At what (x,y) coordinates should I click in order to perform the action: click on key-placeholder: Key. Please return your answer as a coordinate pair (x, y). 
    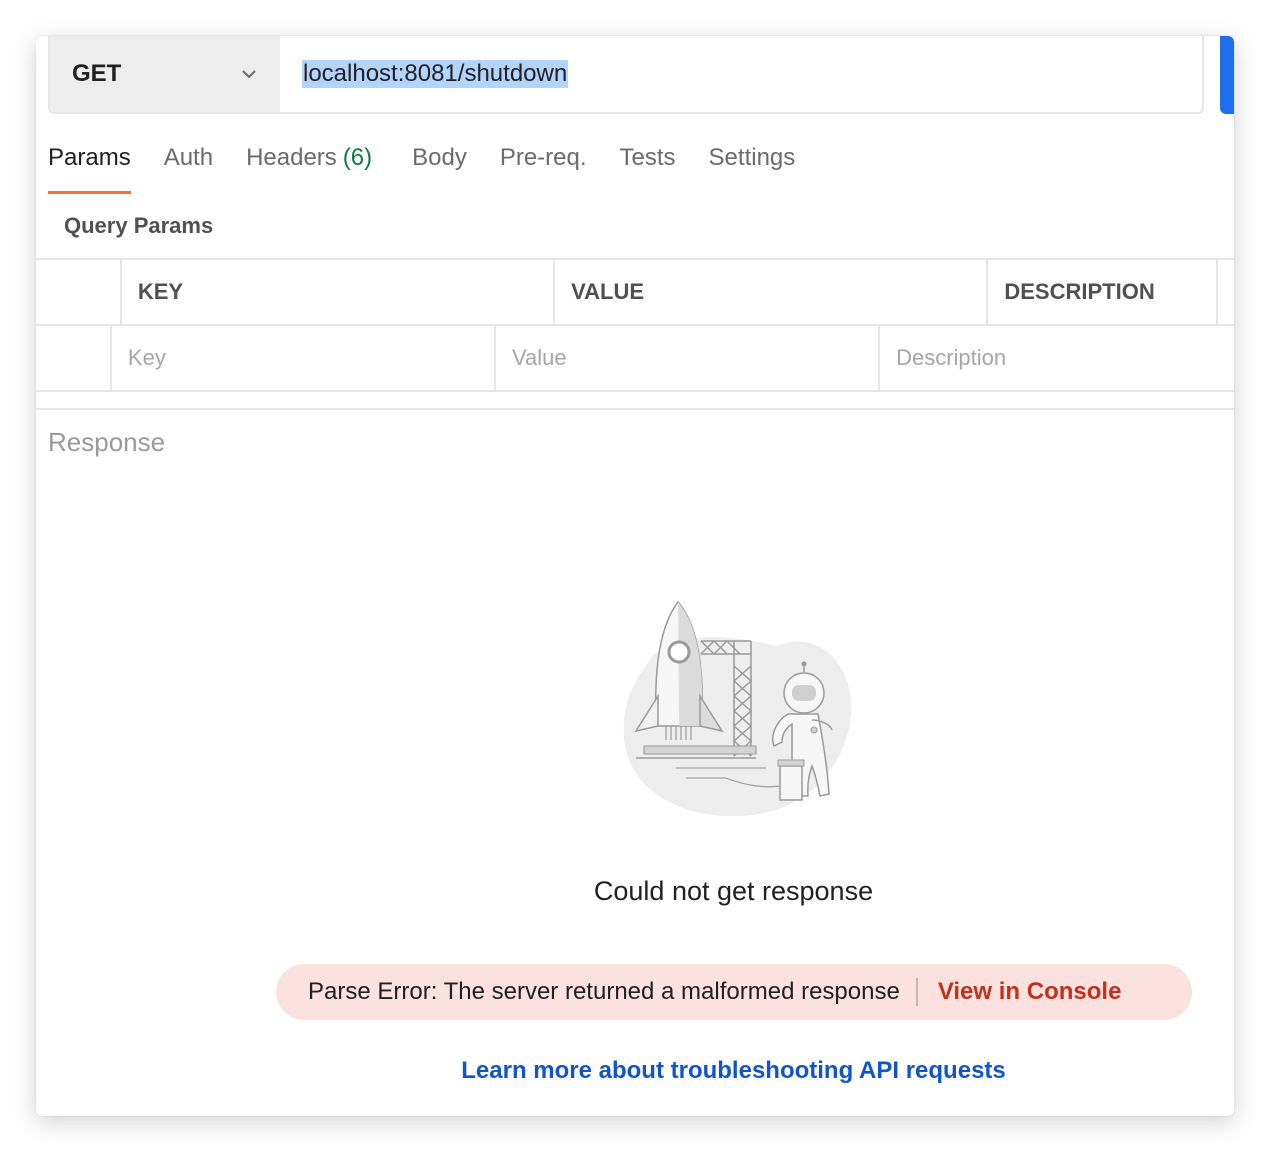
    Looking at the image, I should click on (146, 357).